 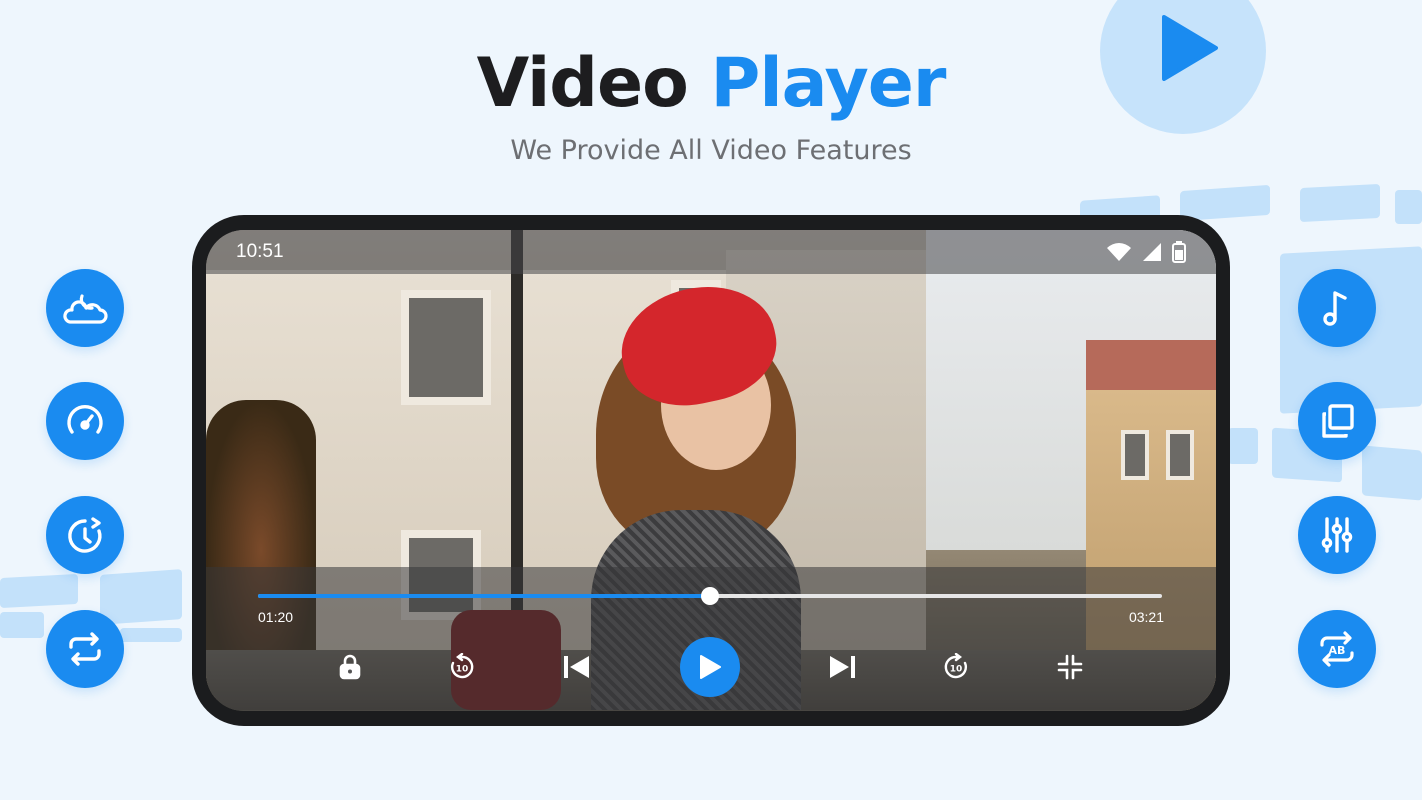 I want to click on title-part-2: Player, so click(x=828, y=83).